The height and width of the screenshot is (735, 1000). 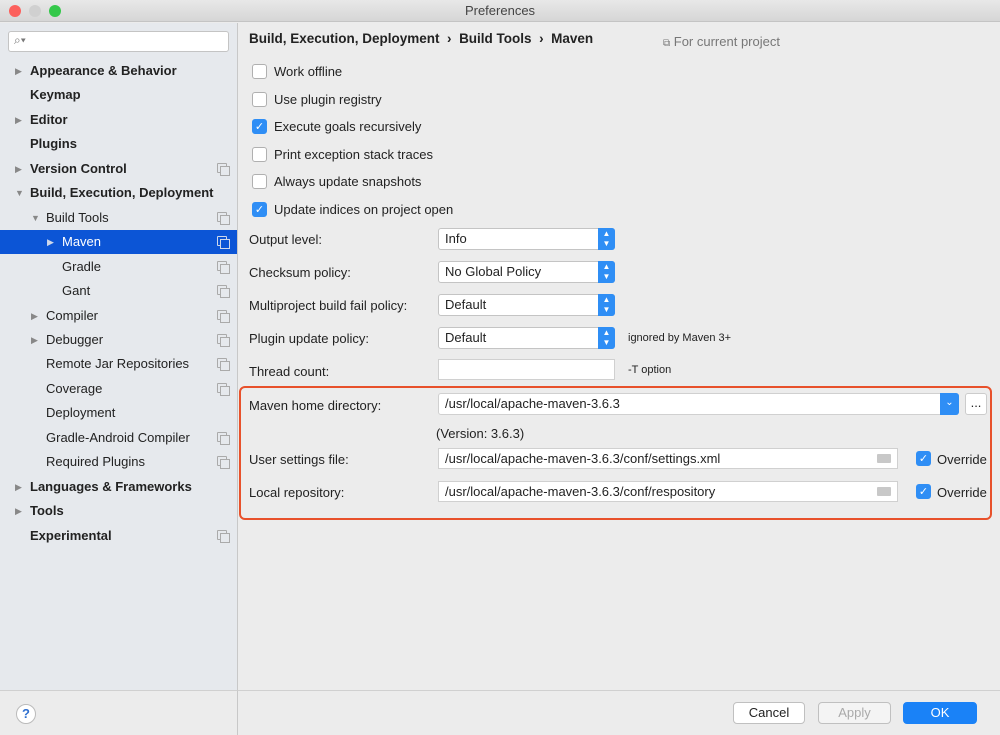 I want to click on sidebar-item: Gradle-Android Compiler, so click(x=118, y=438).